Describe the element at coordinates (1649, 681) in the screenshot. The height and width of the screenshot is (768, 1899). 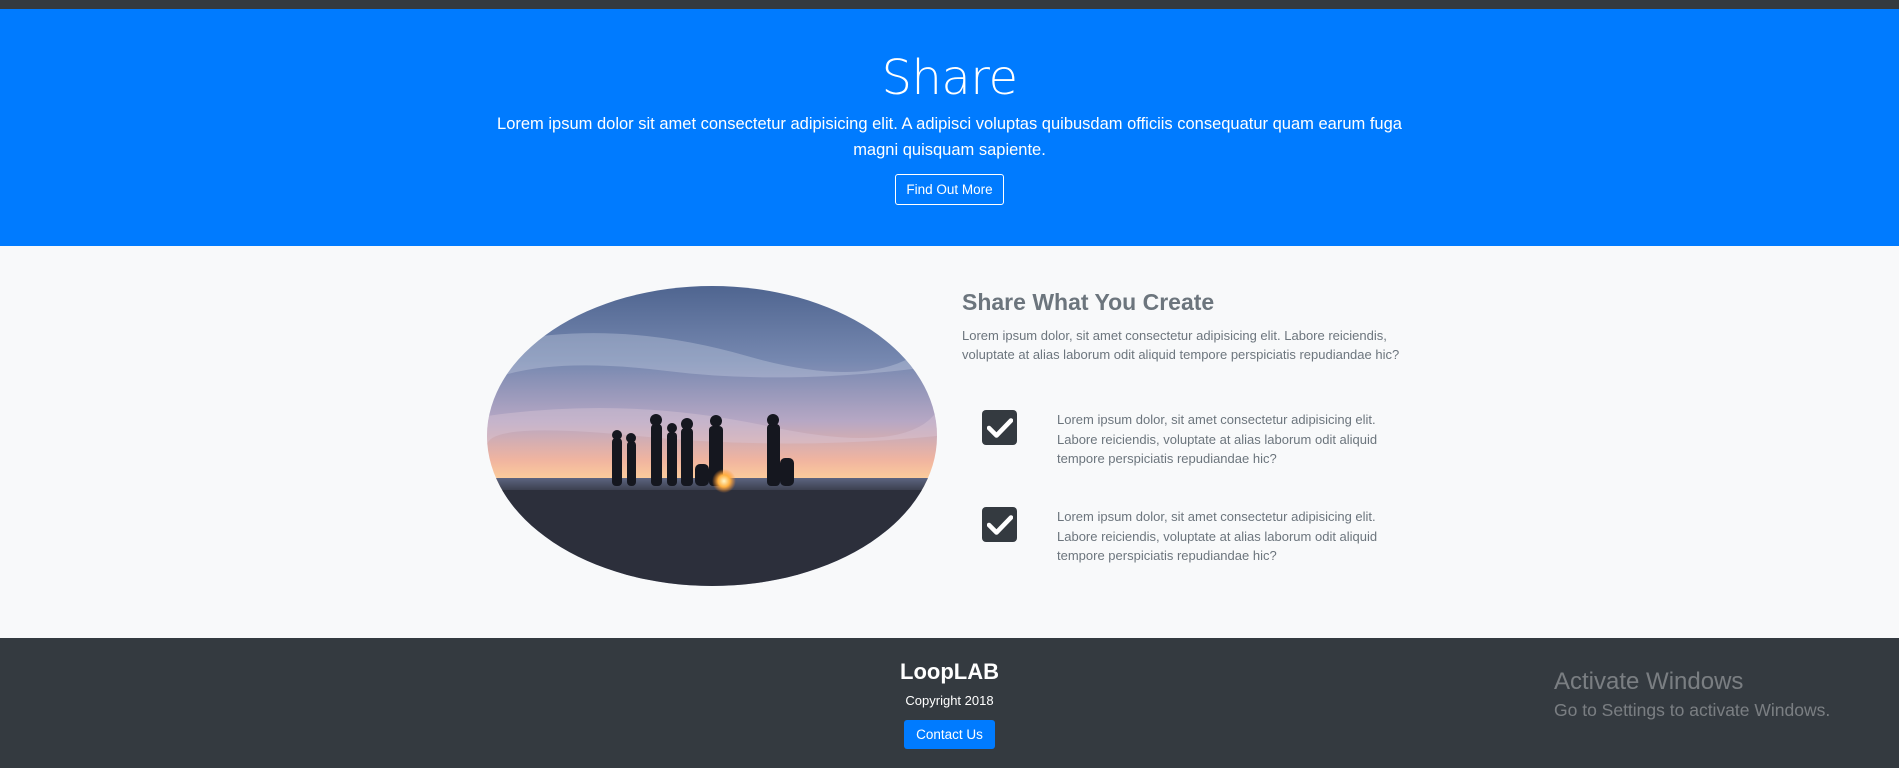
I see `watermark-title: Activate Windows` at that location.